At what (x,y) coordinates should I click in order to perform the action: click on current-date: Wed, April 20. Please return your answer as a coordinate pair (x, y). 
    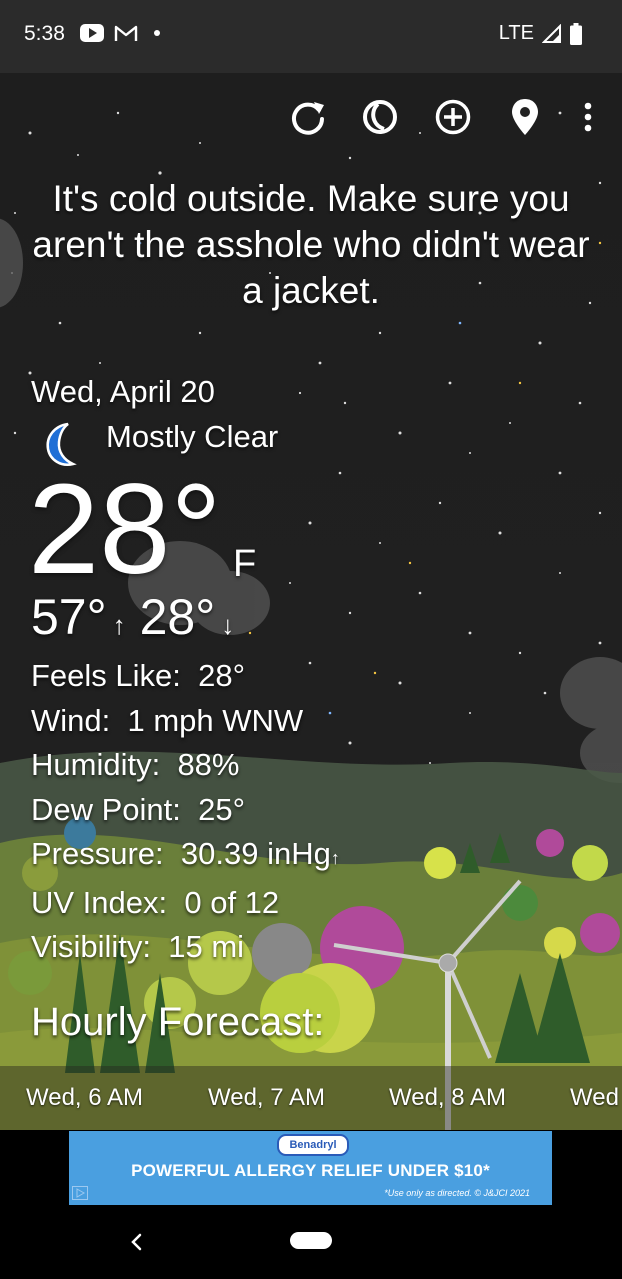
    Looking at the image, I should click on (123, 391).